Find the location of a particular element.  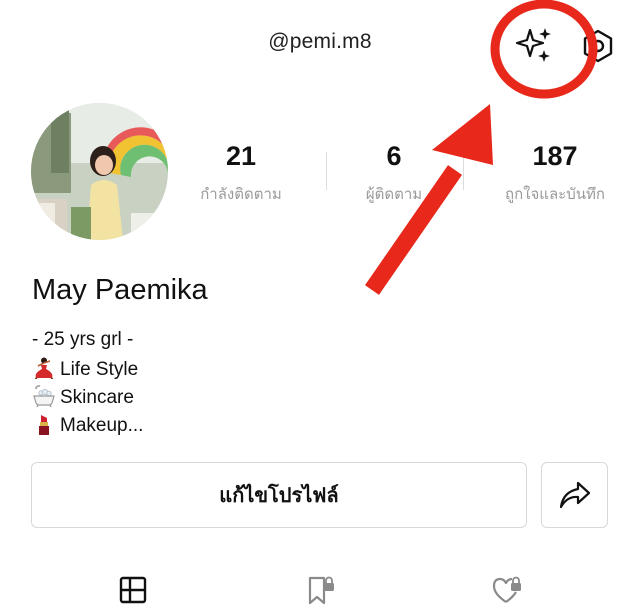

bathtub-emoji is located at coordinates (44, 396).